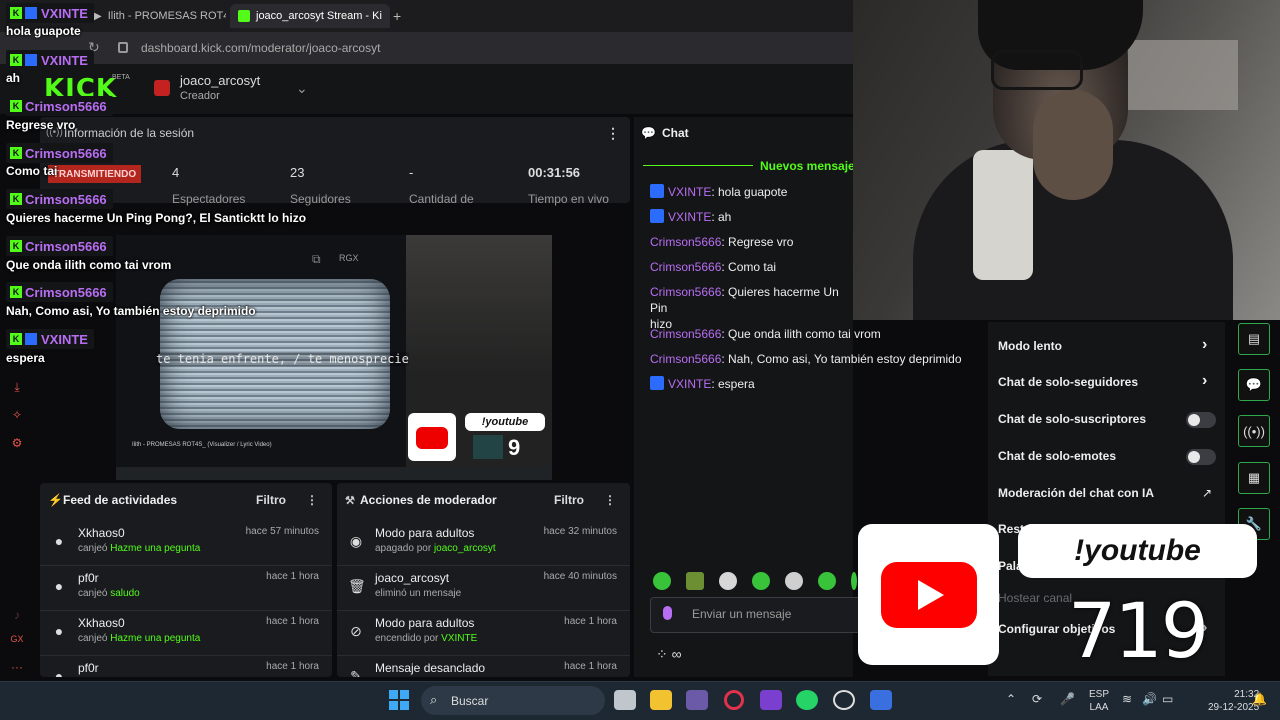  What do you see at coordinates (1035, 598) in the screenshot?
I see `setting-item: Hostear canal` at bounding box center [1035, 598].